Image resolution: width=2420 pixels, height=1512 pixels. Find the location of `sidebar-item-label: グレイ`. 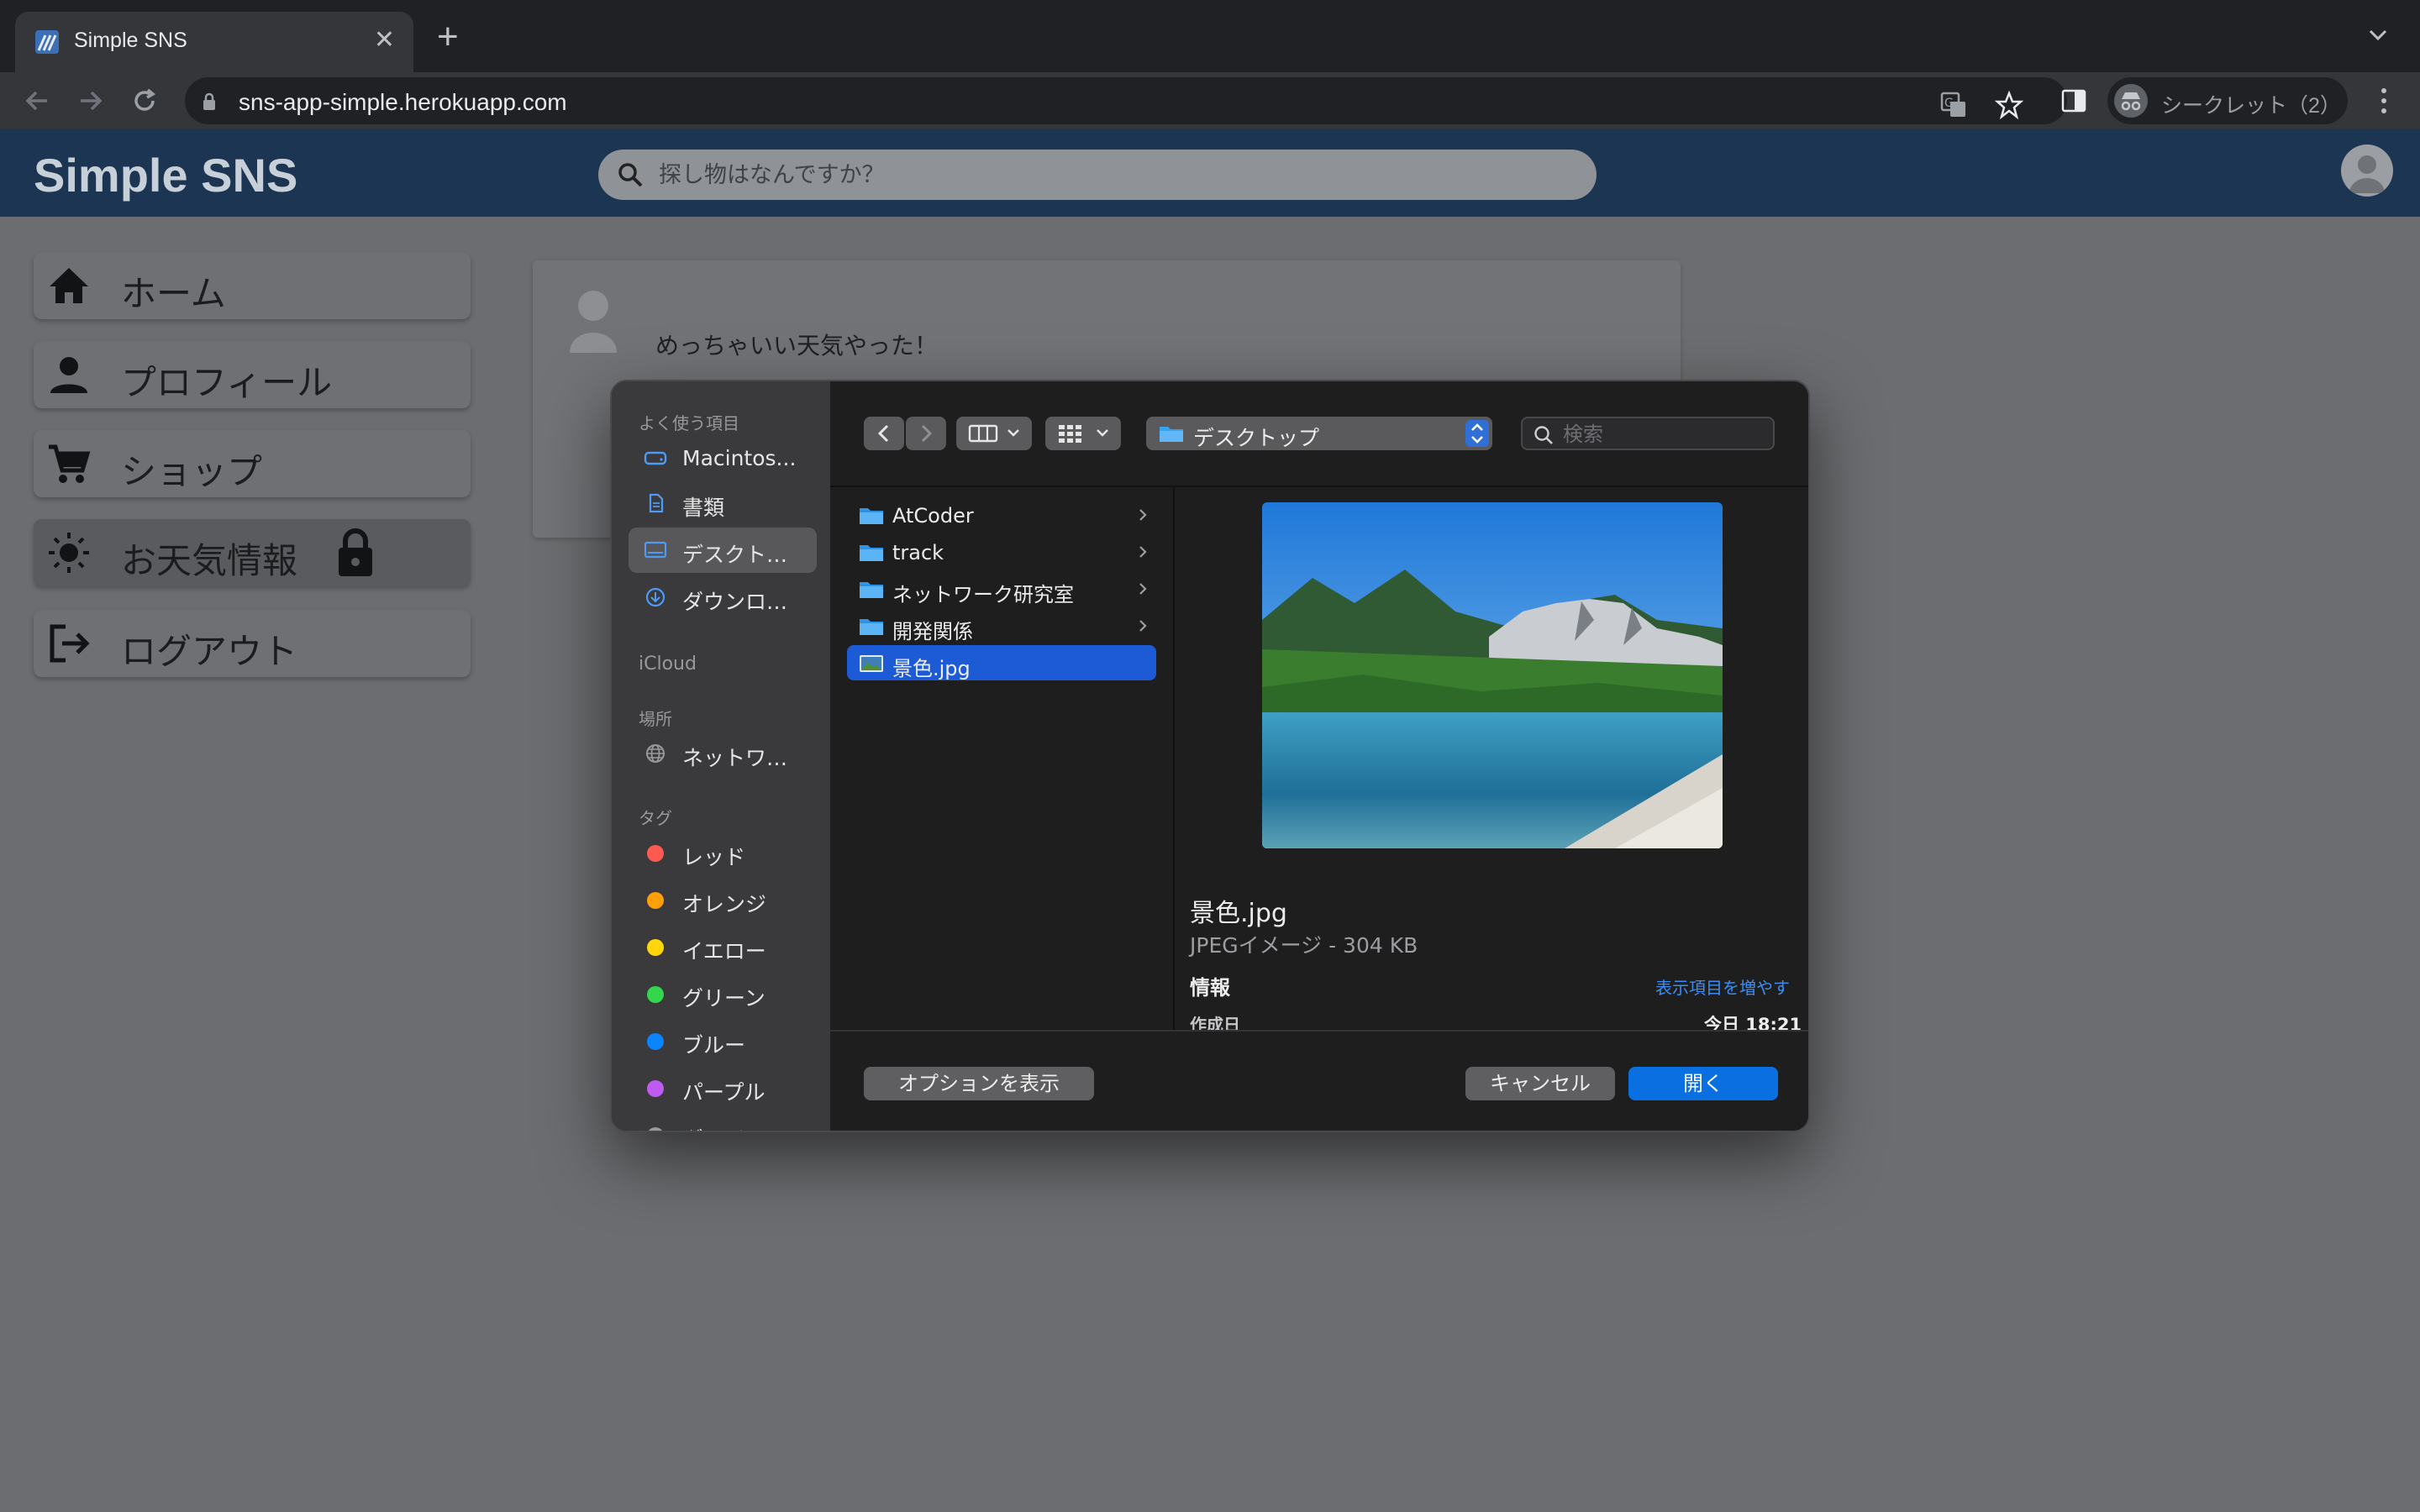

sidebar-item-label: グレイ is located at coordinates (713, 1127).